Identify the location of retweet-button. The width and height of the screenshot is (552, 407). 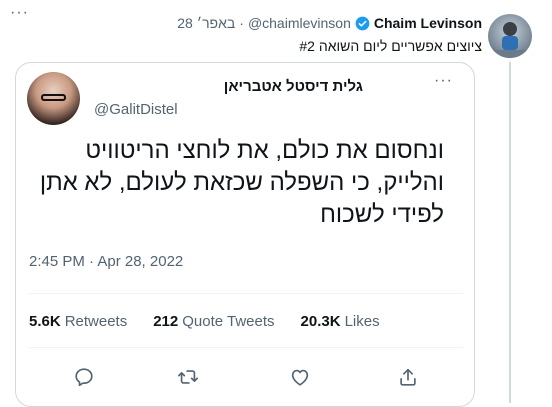
(188, 377).